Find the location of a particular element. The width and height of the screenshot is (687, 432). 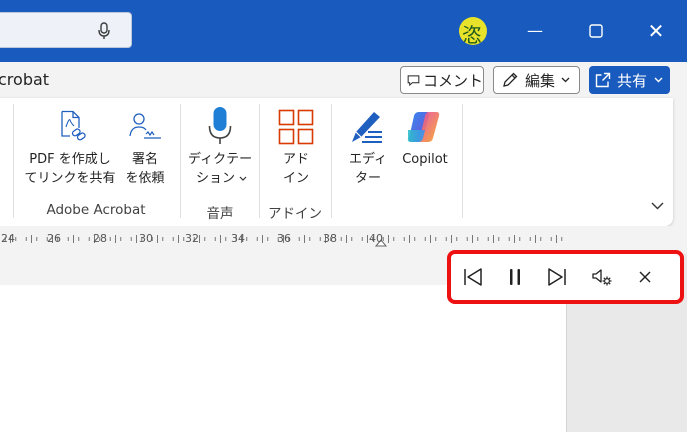

pdf-share-label-2: てリンクを共有 is located at coordinates (70, 178).